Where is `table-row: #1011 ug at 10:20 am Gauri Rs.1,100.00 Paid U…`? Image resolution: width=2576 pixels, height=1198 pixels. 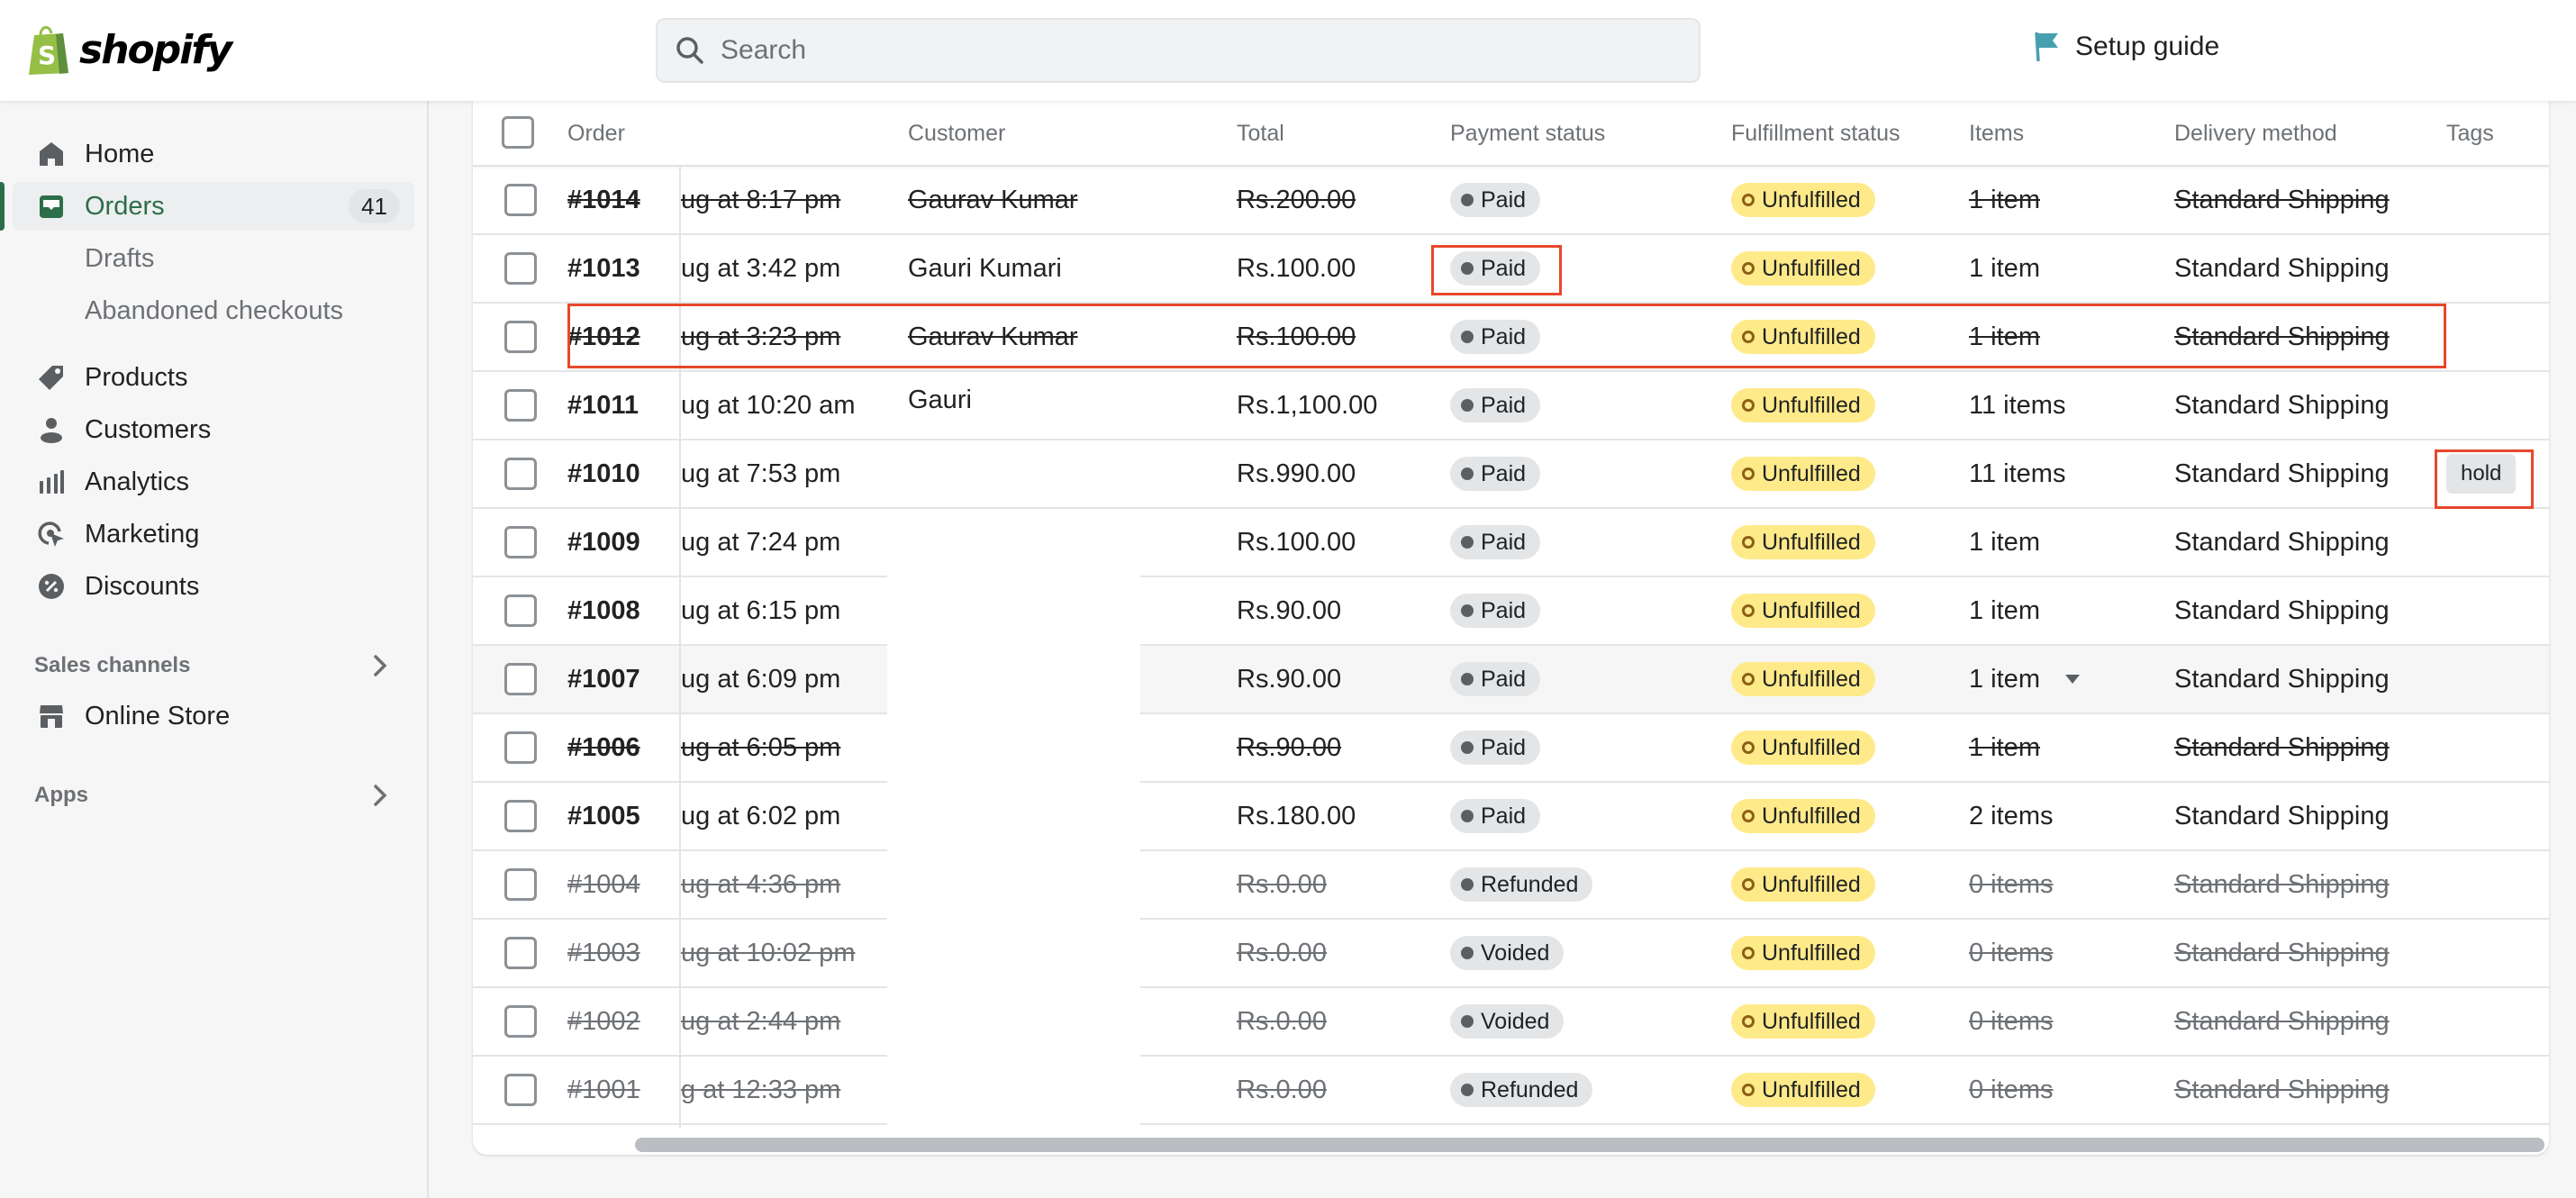
table-row: #1011 ug at 10:20 am Gauri Rs.1,100.00 Paid U… is located at coordinates (1511, 406).